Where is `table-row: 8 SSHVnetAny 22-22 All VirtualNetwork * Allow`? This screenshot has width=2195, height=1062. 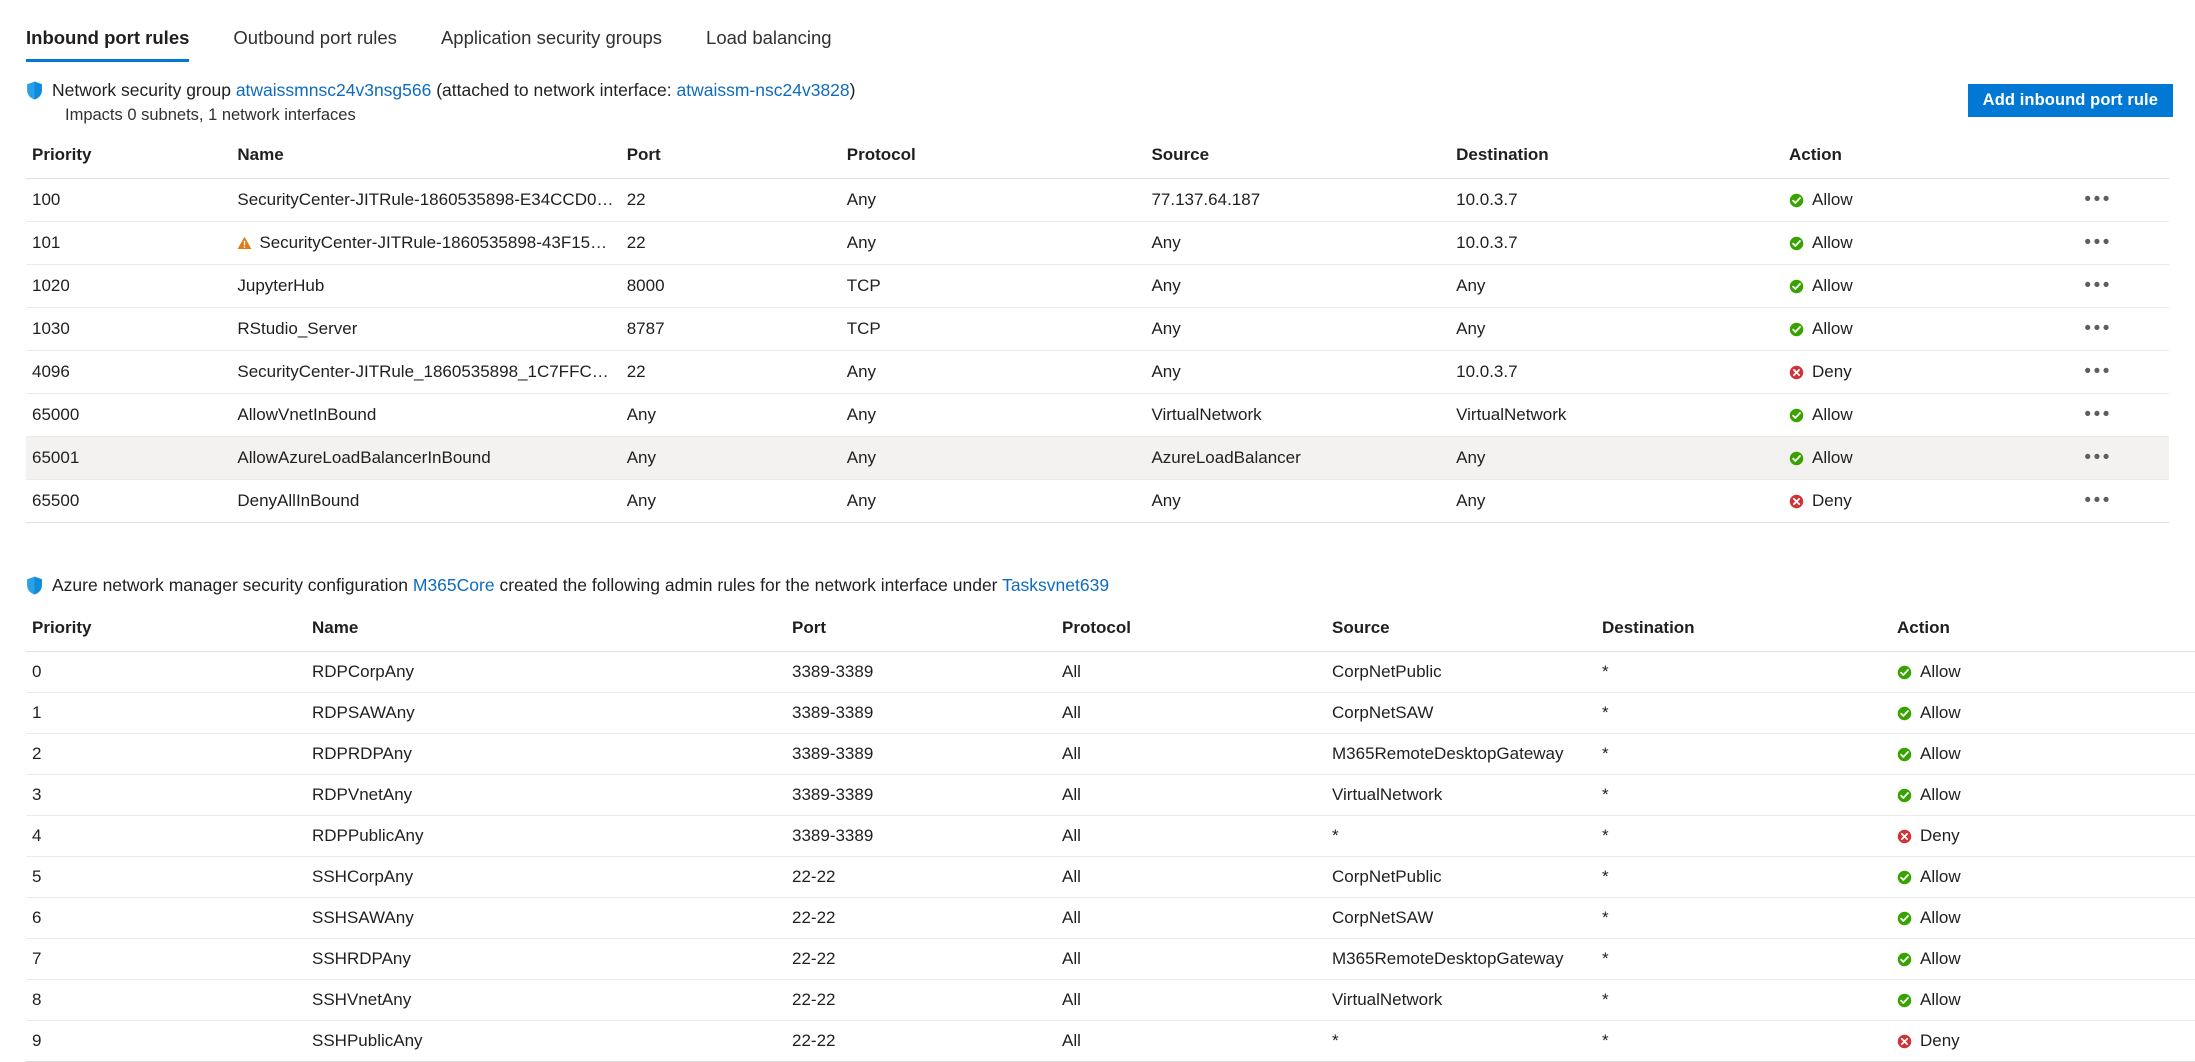
table-row: 8 SSHVnetAny 22-22 All VirtualNetwork * Allow is located at coordinates (1110, 1000).